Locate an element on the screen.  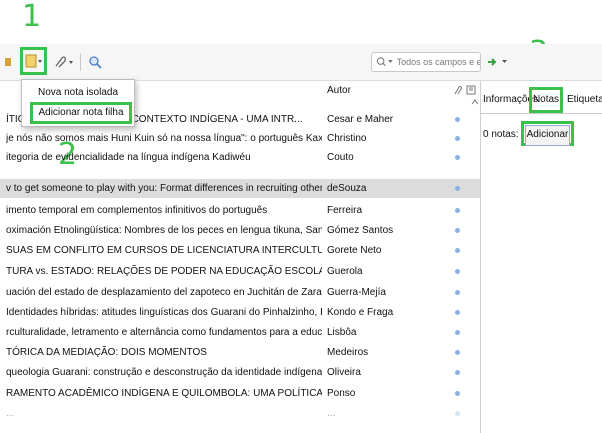
paperclip-icon is located at coordinates (64, 62).